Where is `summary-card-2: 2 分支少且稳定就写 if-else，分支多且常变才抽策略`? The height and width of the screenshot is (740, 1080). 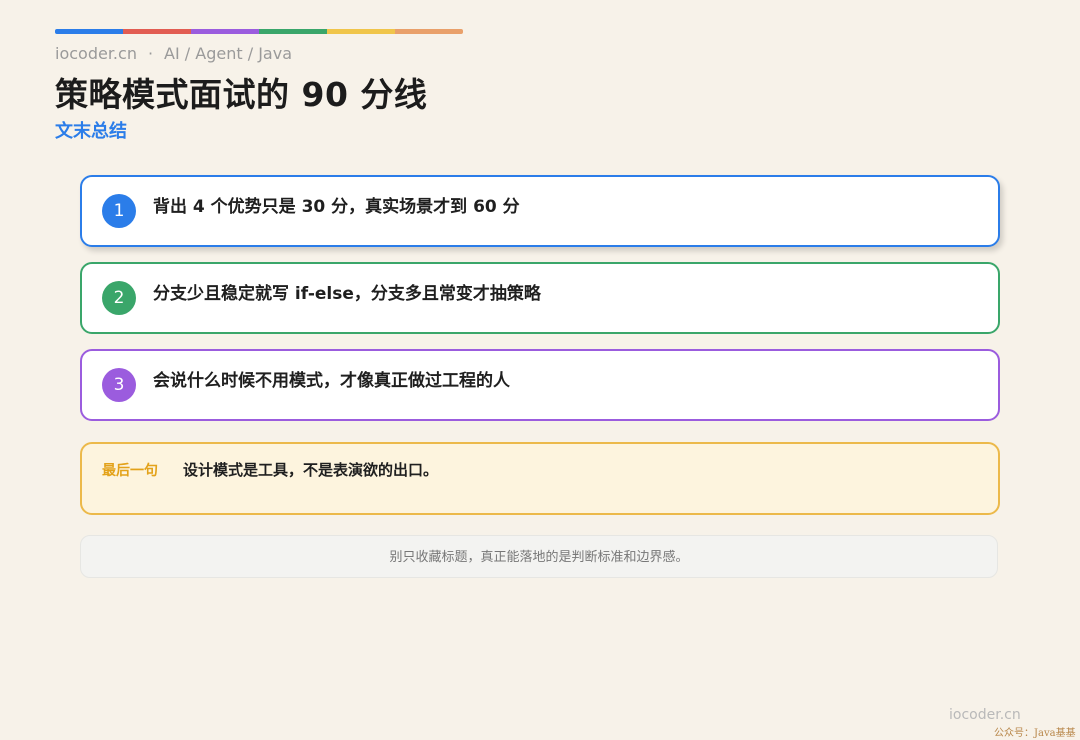
summary-card-2: 2 分支少且稳定就写 if-else，分支多且常变才抽策略 is located at coordinates (540, 298).